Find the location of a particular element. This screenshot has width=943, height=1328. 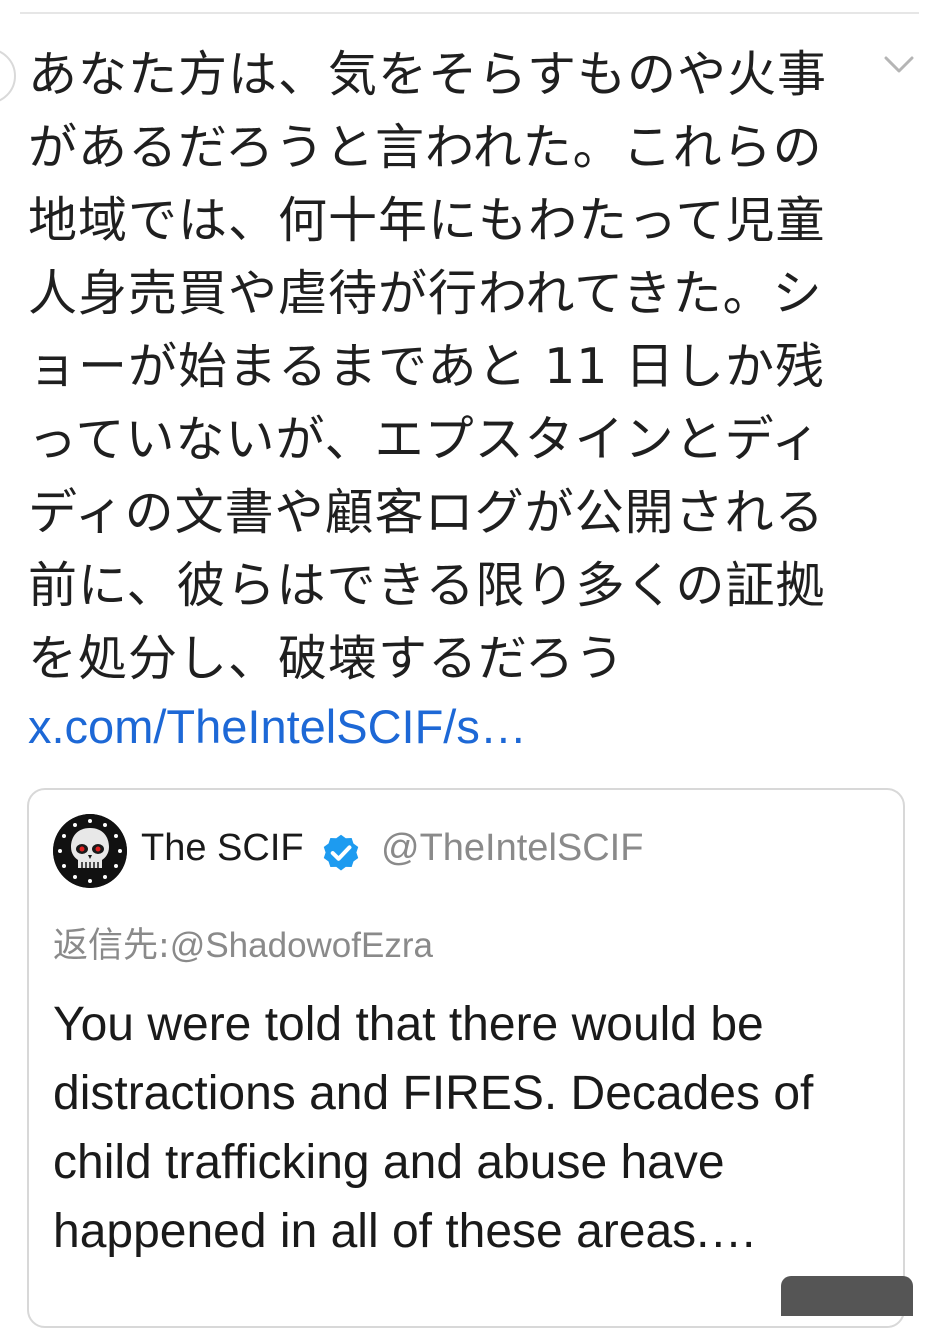

skull-avatar-icon is located at coordinates (90, 851).